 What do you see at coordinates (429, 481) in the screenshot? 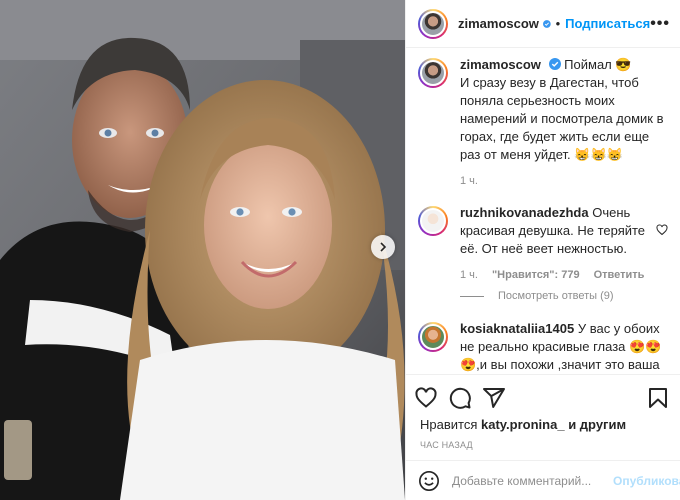
I see `emoji-icon` at bounding box center [429, 481].